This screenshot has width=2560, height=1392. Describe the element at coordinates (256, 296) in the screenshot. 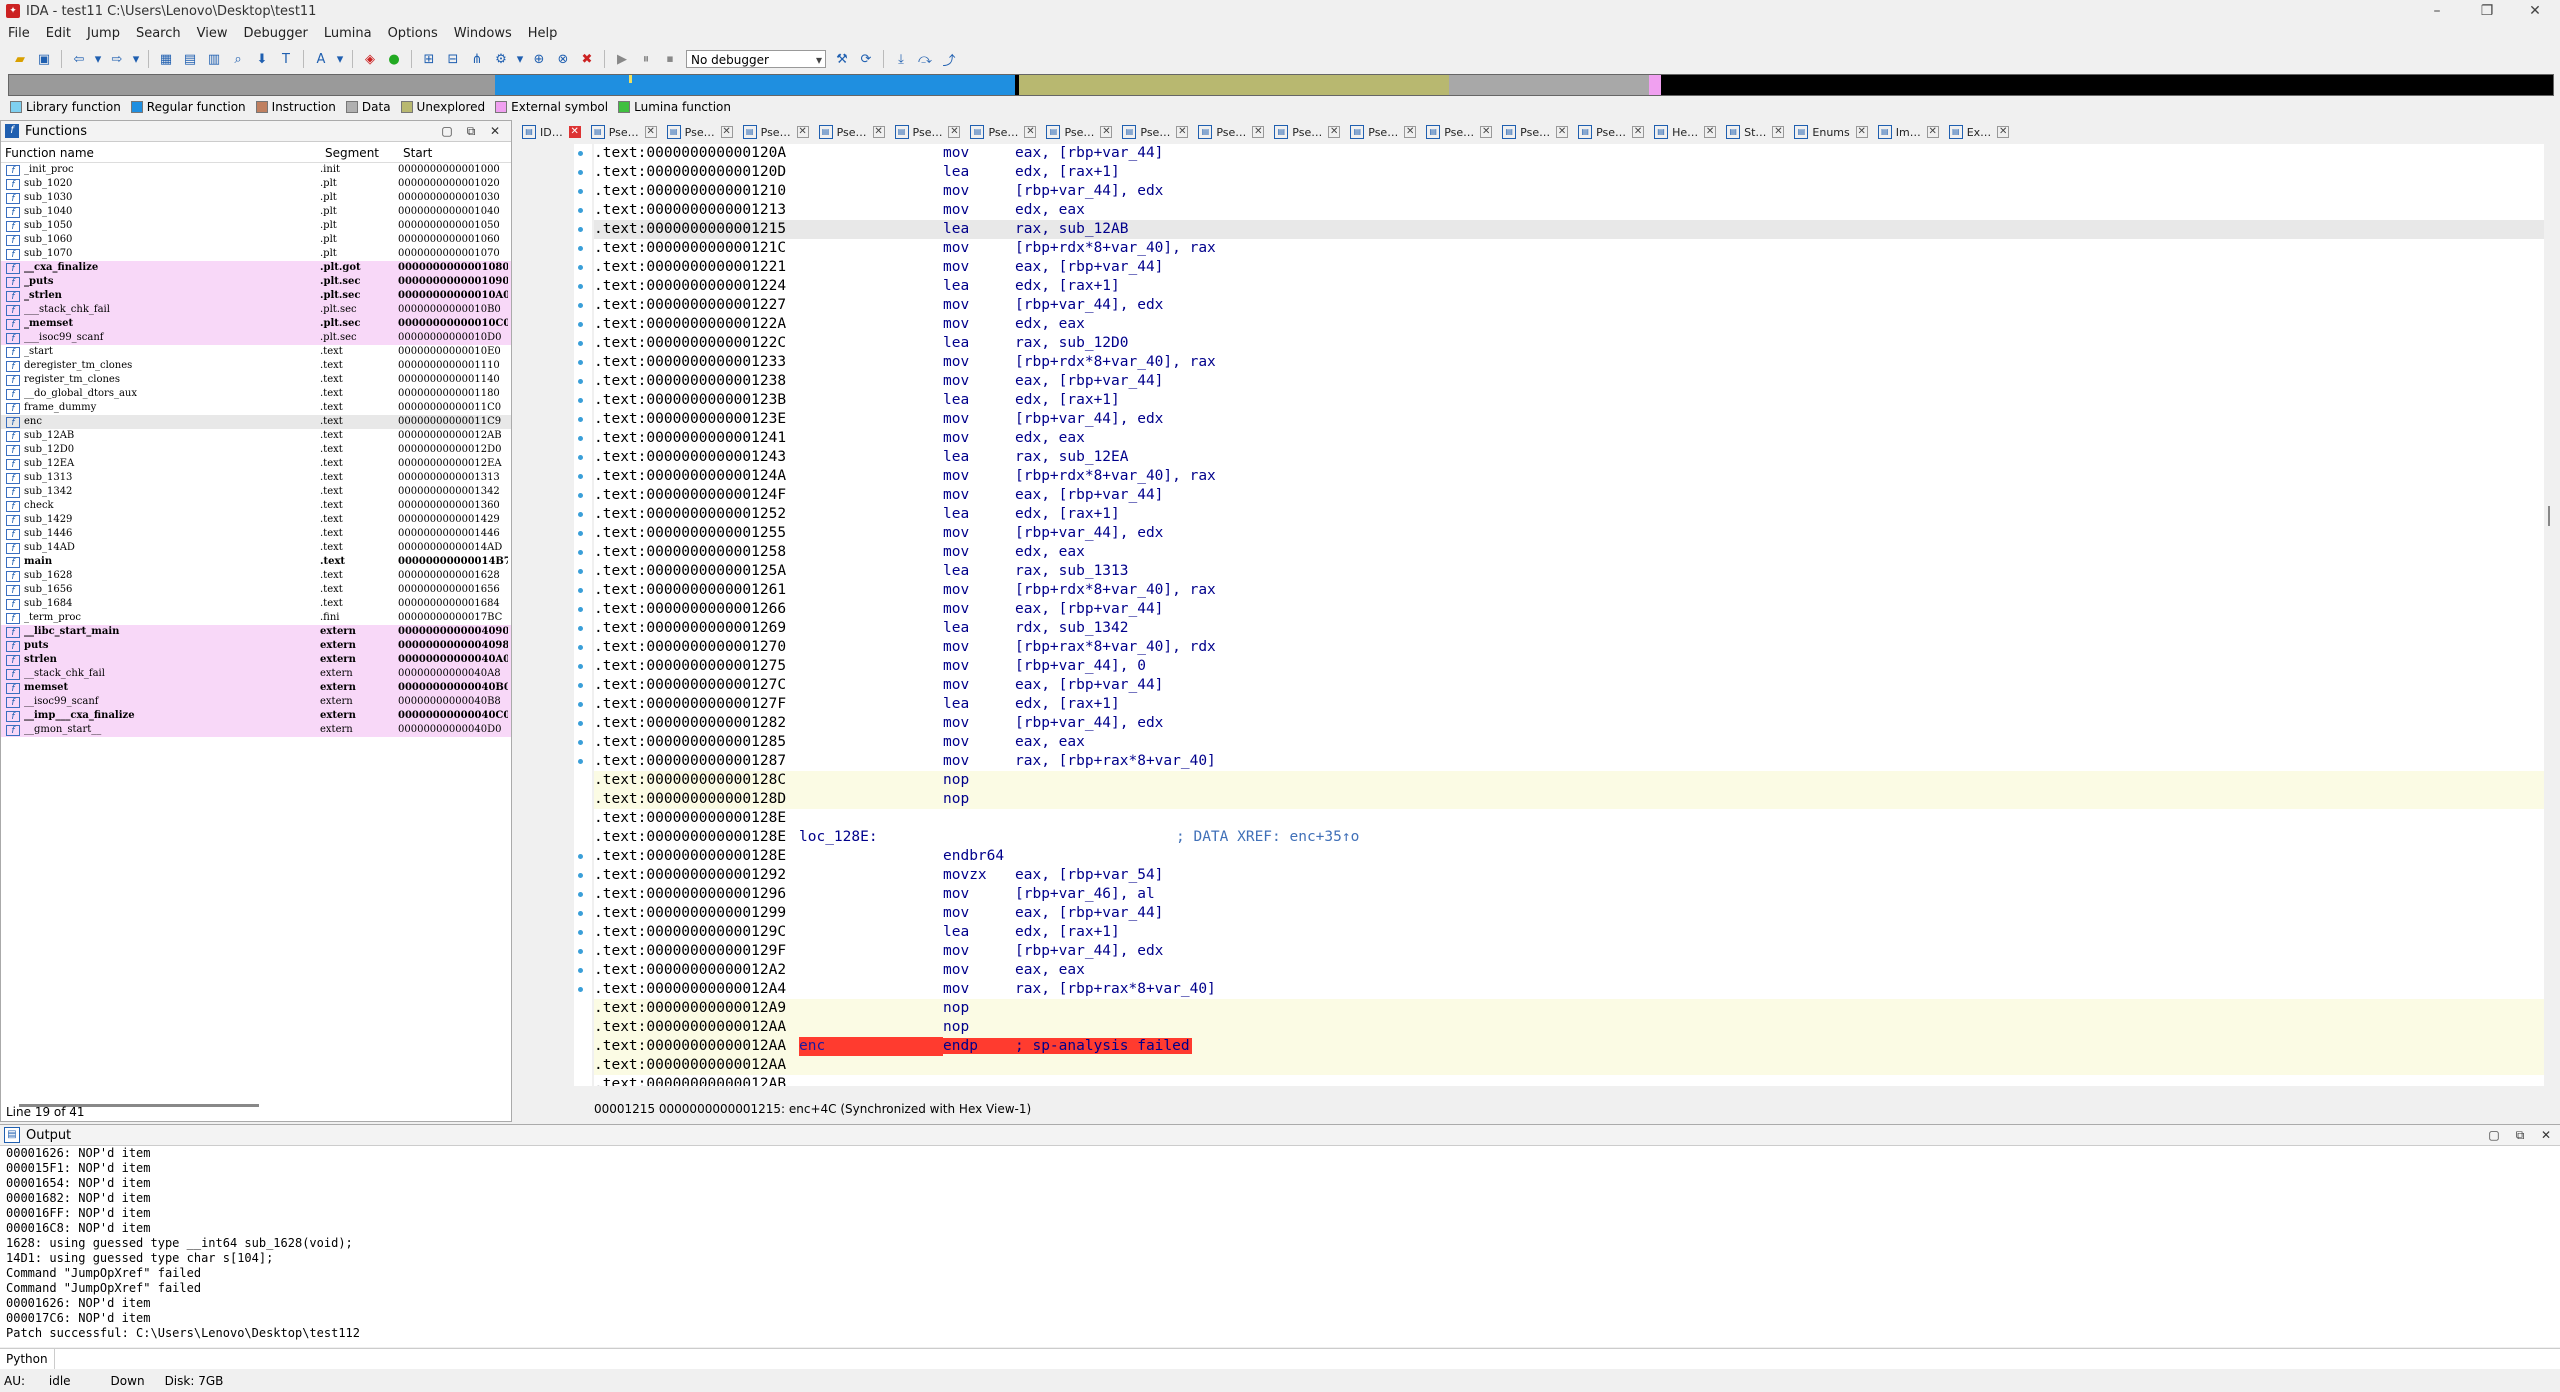

I see `function-row: f _strlen .plt.sec 00000000000010A0` at that location.